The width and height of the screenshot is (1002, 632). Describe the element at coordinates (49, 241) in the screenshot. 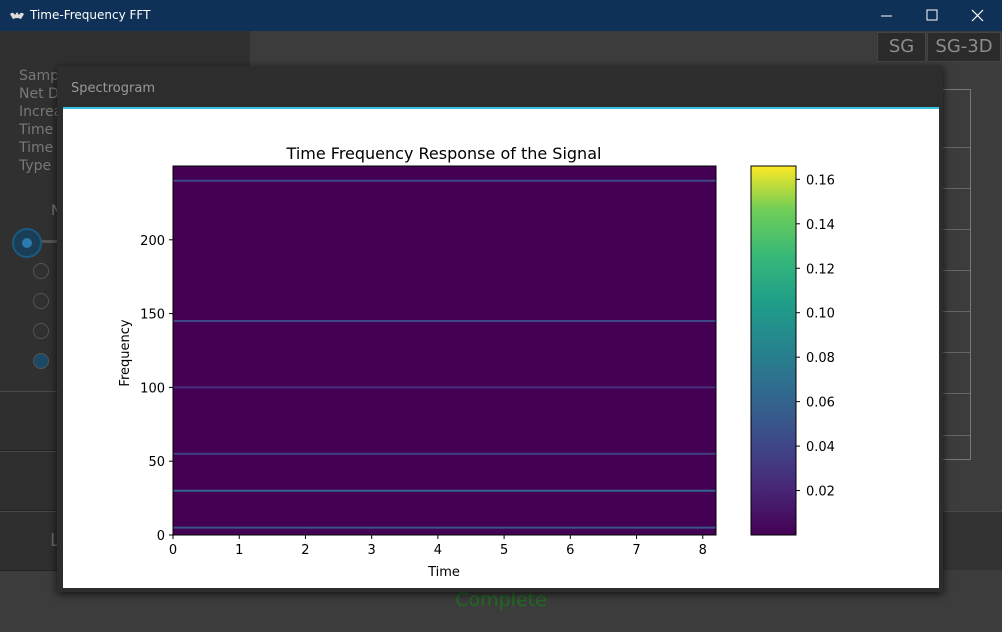

I see `slider-track` at that location.